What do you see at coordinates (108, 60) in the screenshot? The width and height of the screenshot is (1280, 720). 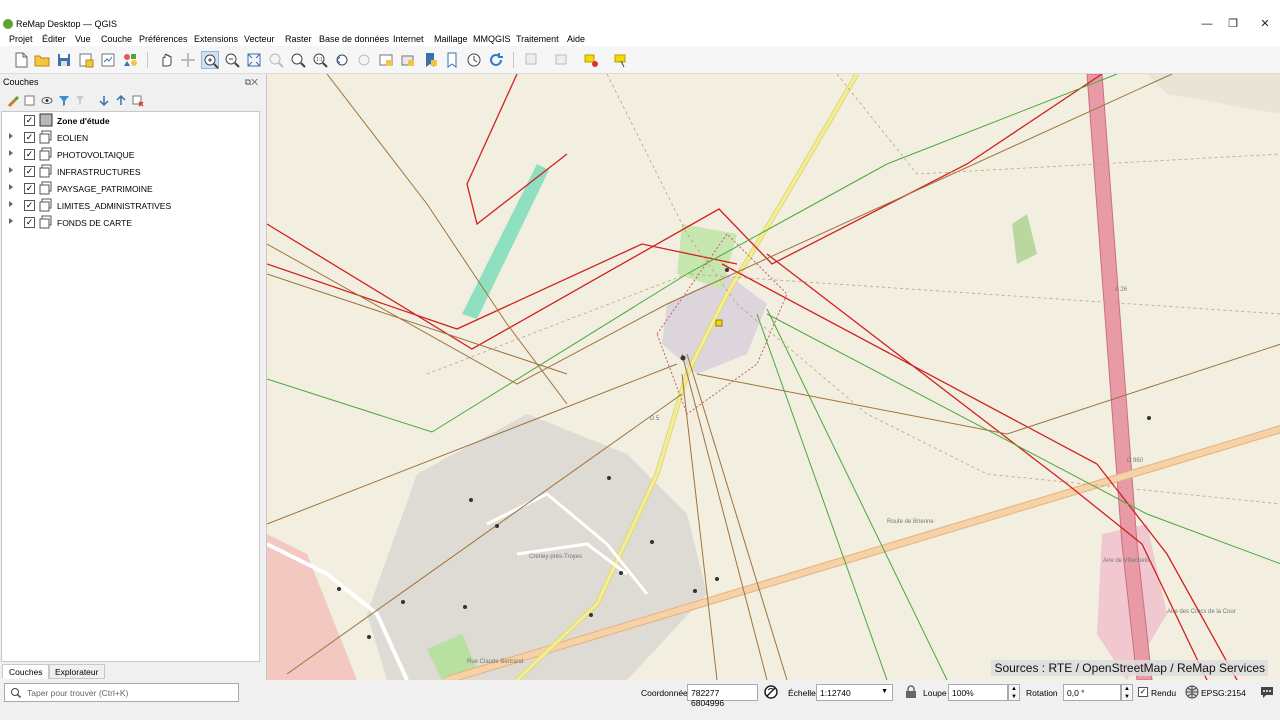 I see `print-layout-icon` at bounding box center [108, 60].